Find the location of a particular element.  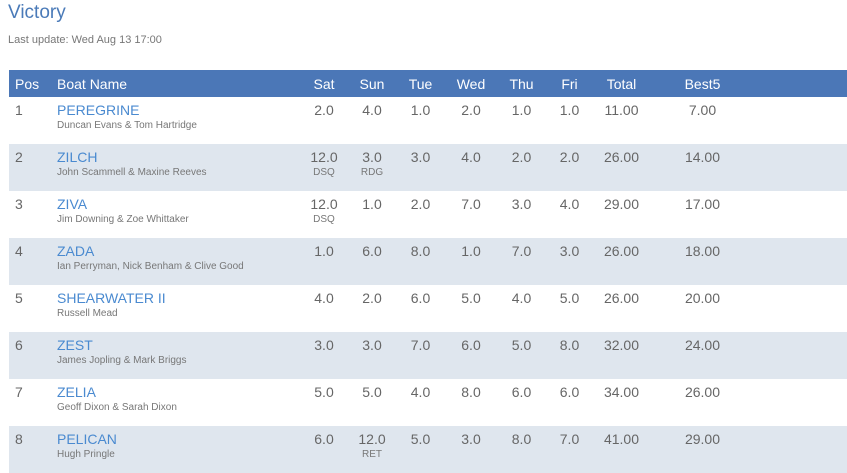

score-cell-sat: 2.0 is located at coordinates (324, 120).